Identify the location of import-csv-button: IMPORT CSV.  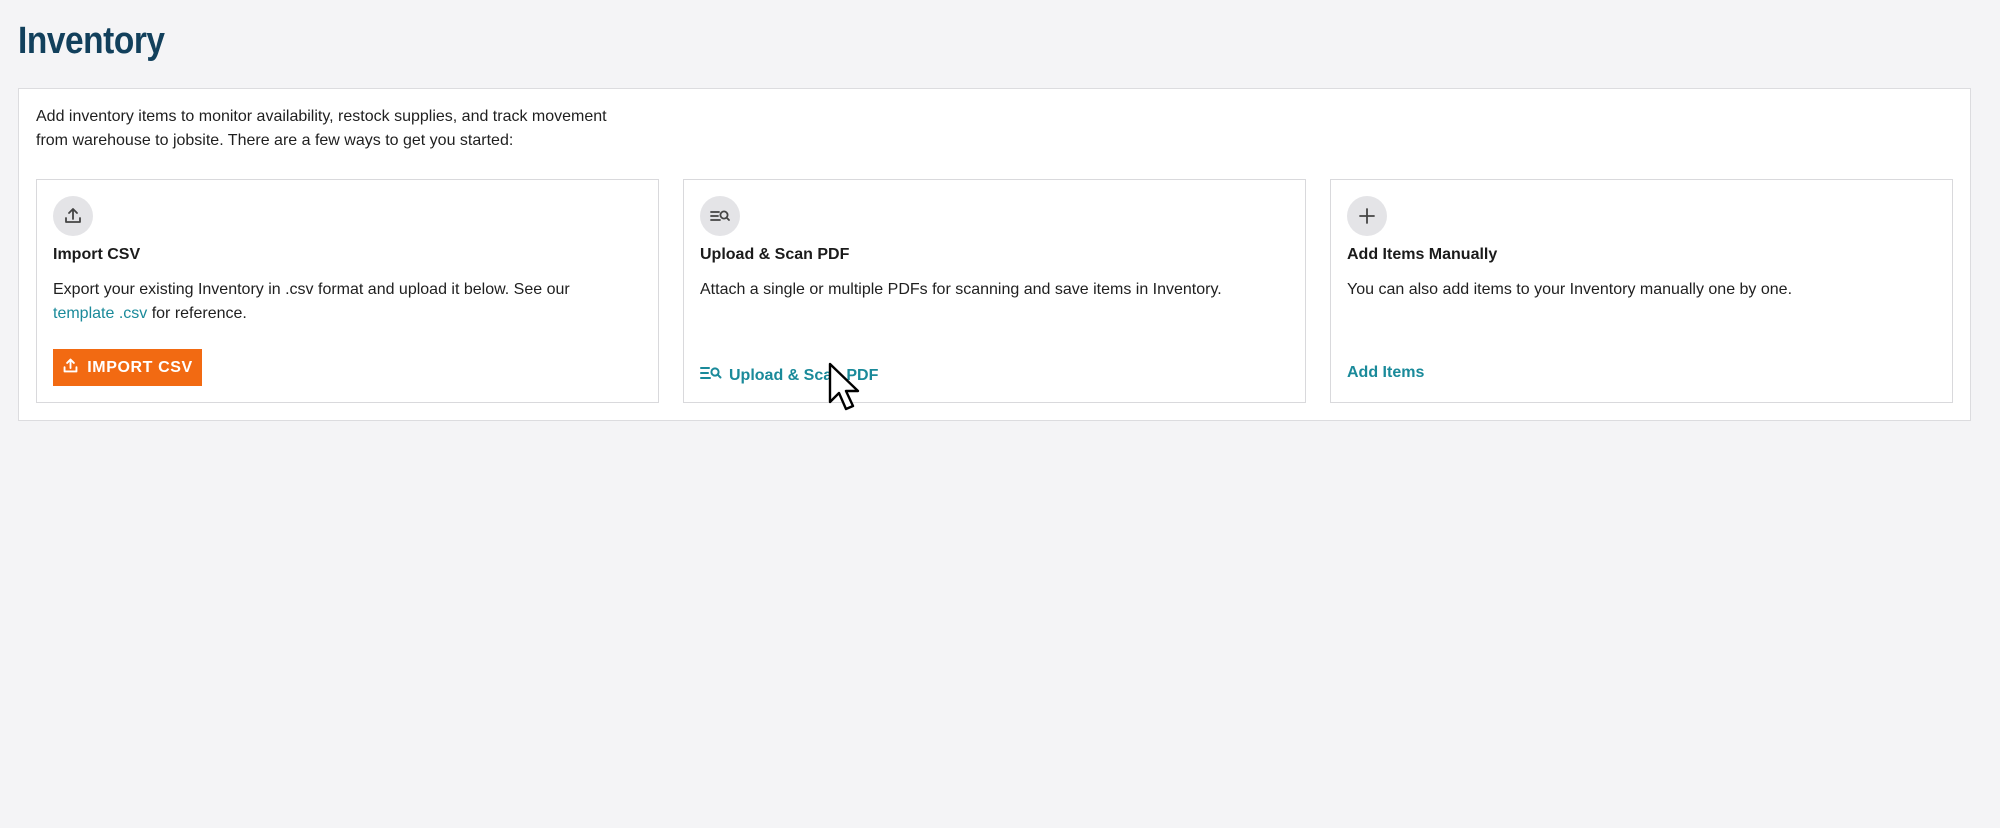
(127, 367).